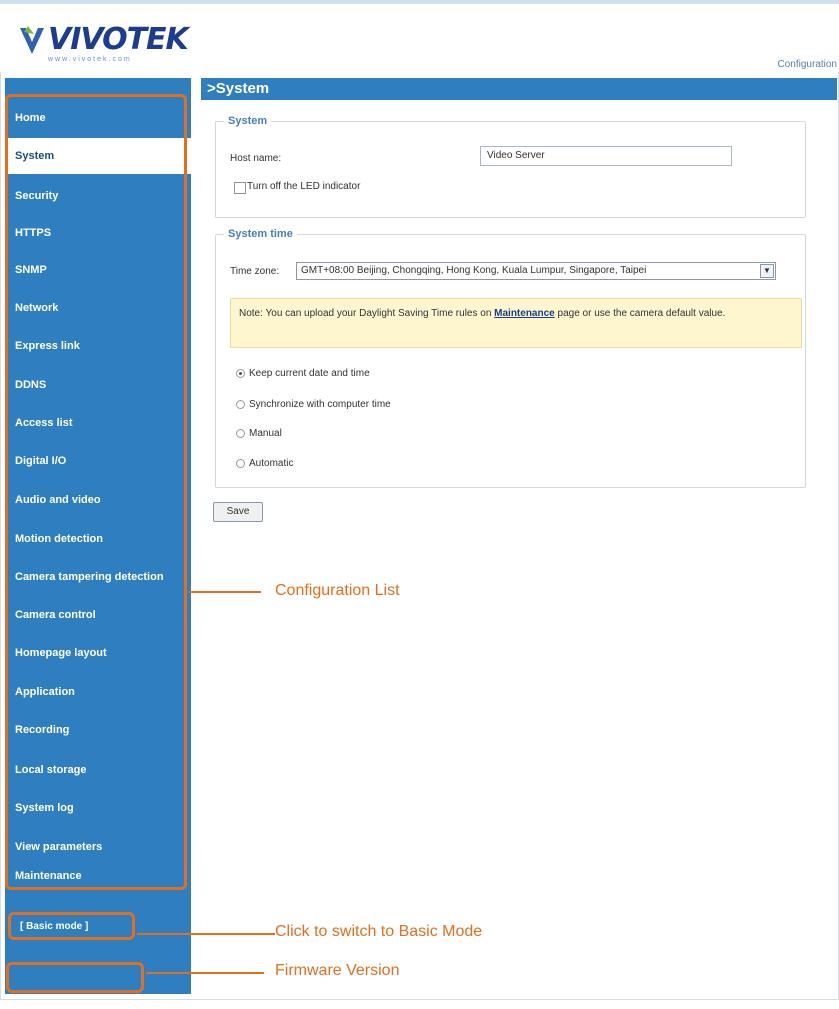 The height and width of the screenshot is (1009, 839). I want to click on basic-mode-leader-line, so click(206, 934).